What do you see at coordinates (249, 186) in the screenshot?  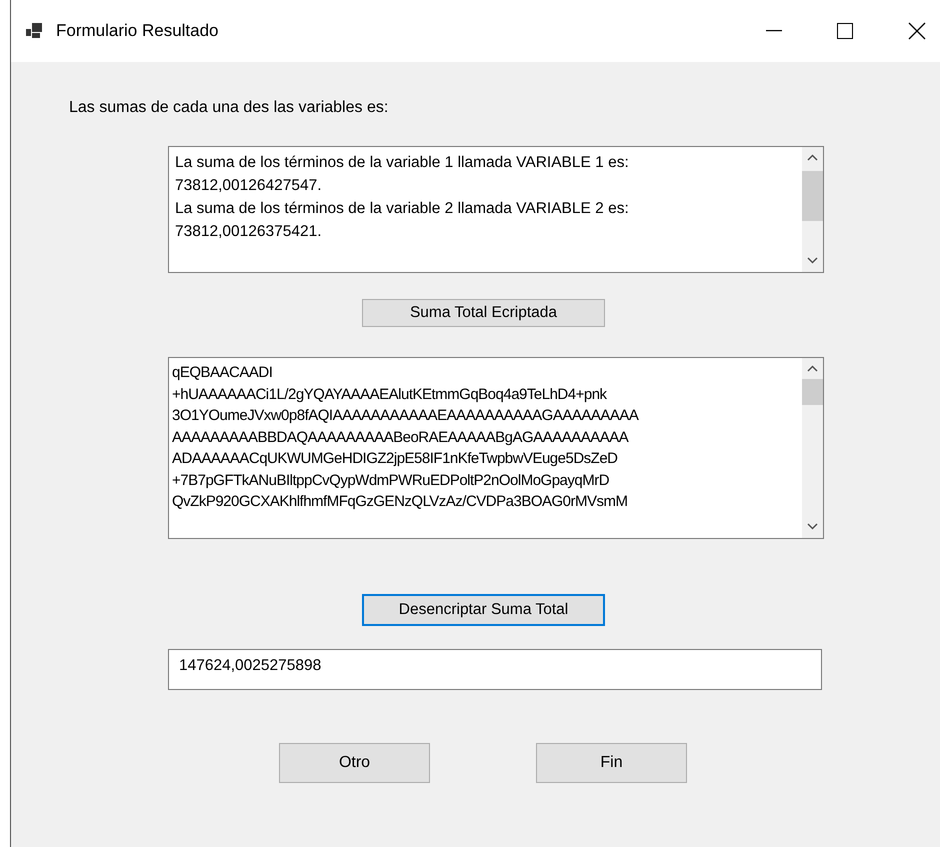 I see `text-line: 73812,00126427547.` at bounding box center [249, 186].